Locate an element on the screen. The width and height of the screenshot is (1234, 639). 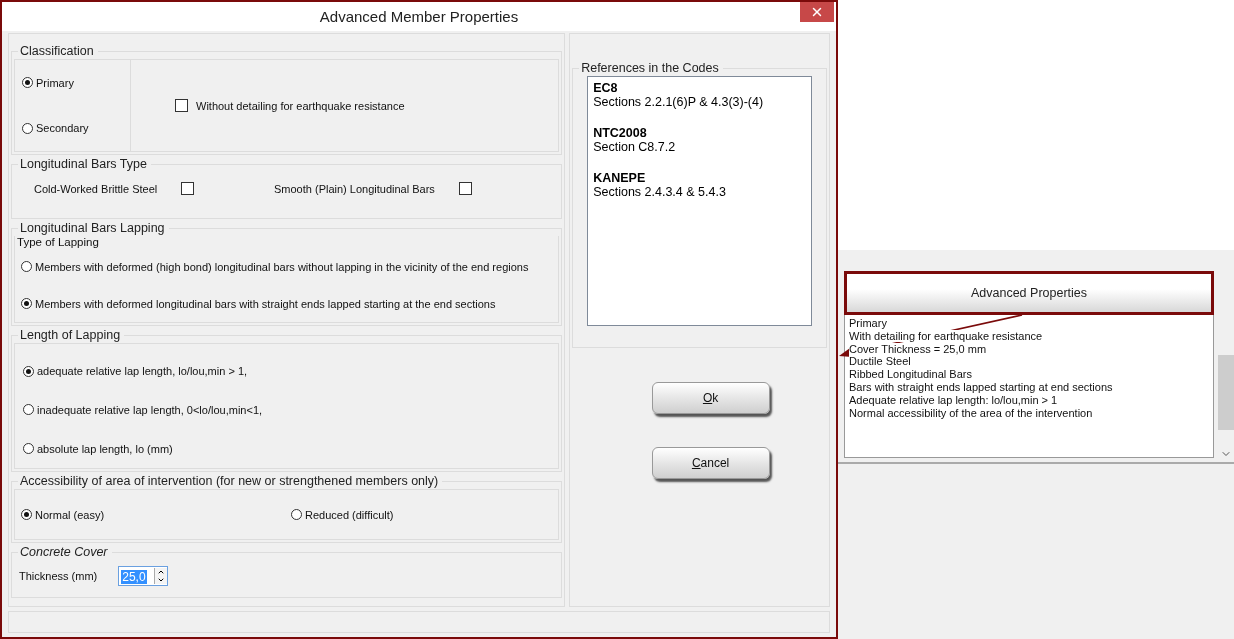
close-button is located at coordinates (817, 12).